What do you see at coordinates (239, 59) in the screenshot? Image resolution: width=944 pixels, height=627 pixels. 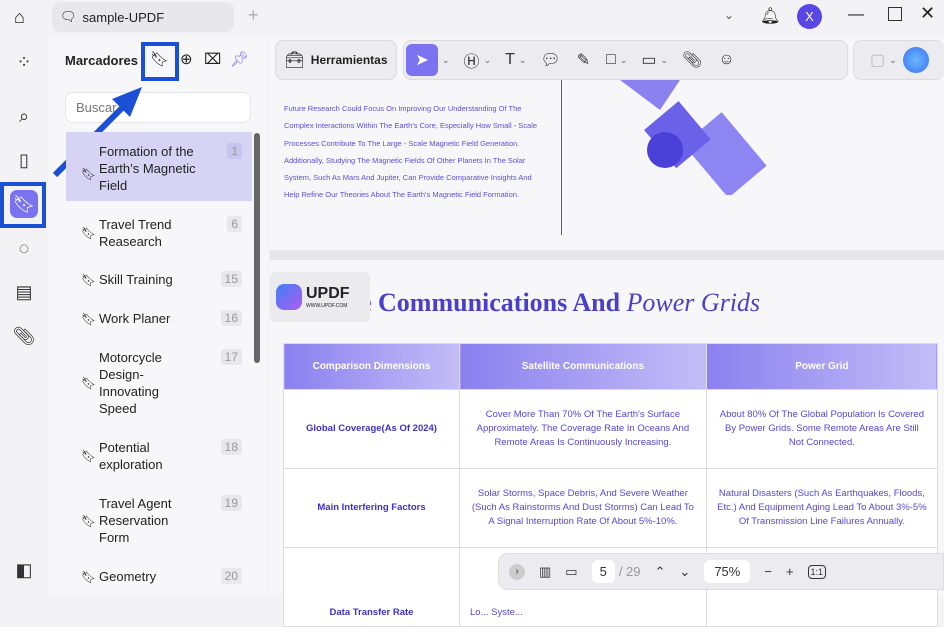 I see `pin-icon: 📌︎` at bounding box center [239, 59].